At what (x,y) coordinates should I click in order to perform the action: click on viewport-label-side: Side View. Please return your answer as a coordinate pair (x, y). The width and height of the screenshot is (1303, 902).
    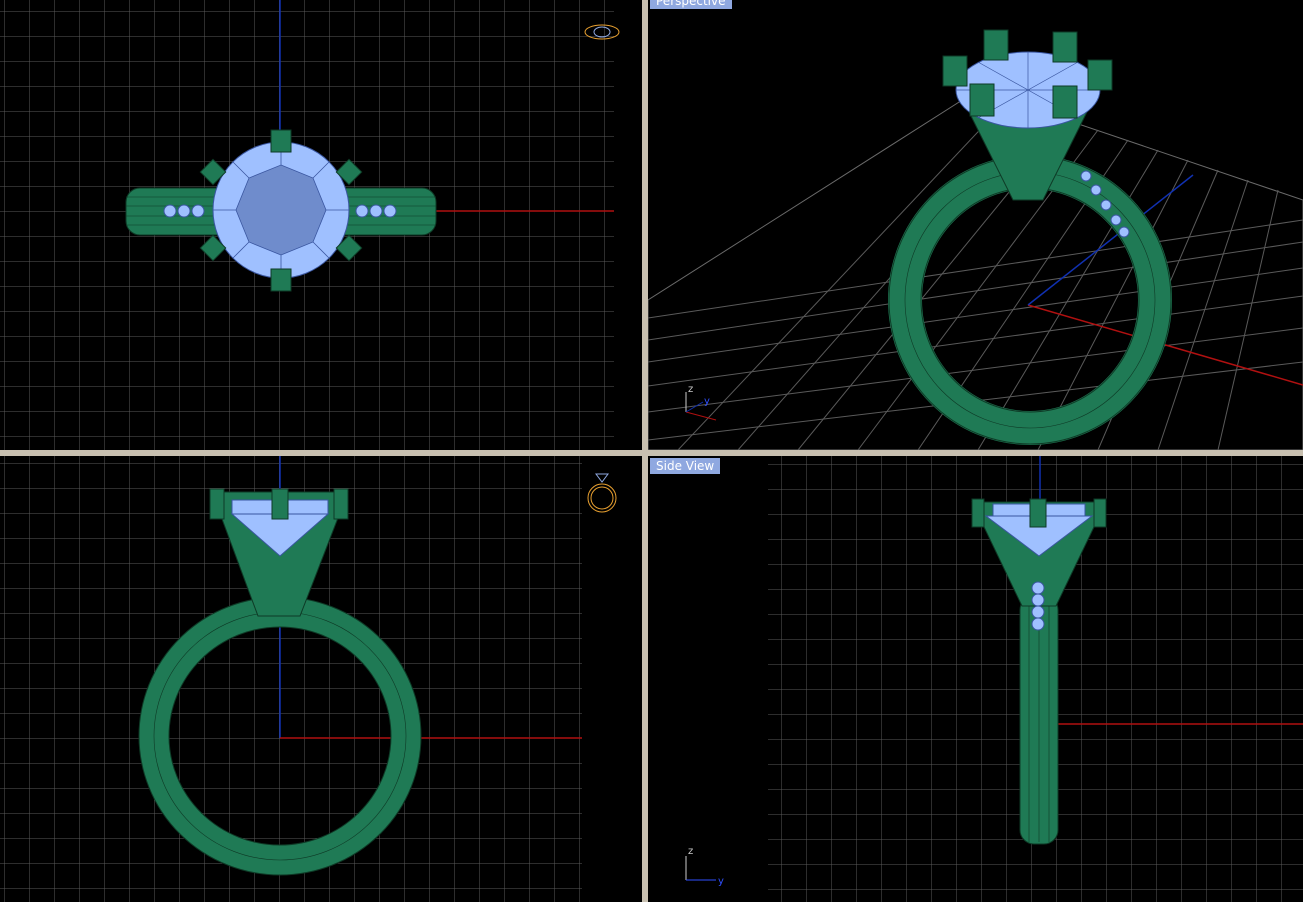
    Looking at the image, I should click on (685, 466).